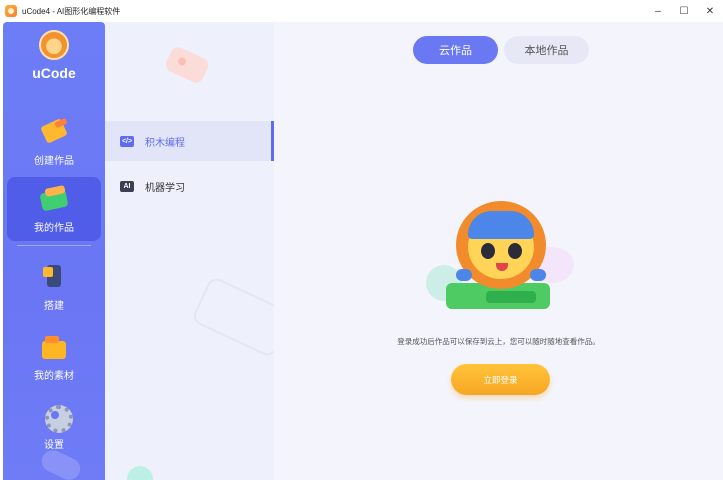  I want to click on nav-item-label: 设置, so click(54, 445).